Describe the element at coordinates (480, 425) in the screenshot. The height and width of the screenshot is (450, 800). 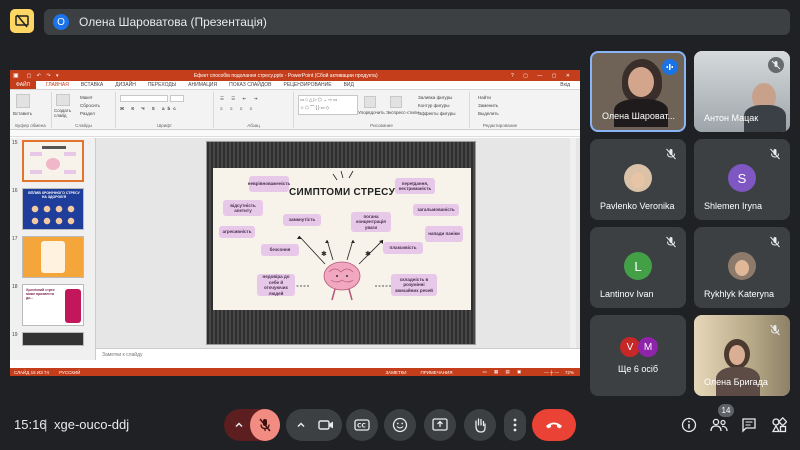
I see `raise-hand-button` at that location.